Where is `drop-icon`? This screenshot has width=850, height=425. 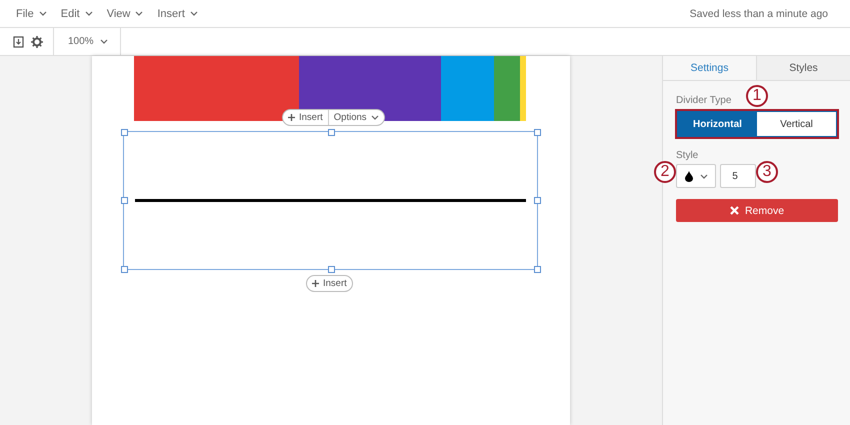
drop-icon is located at coordinates (688, 176).